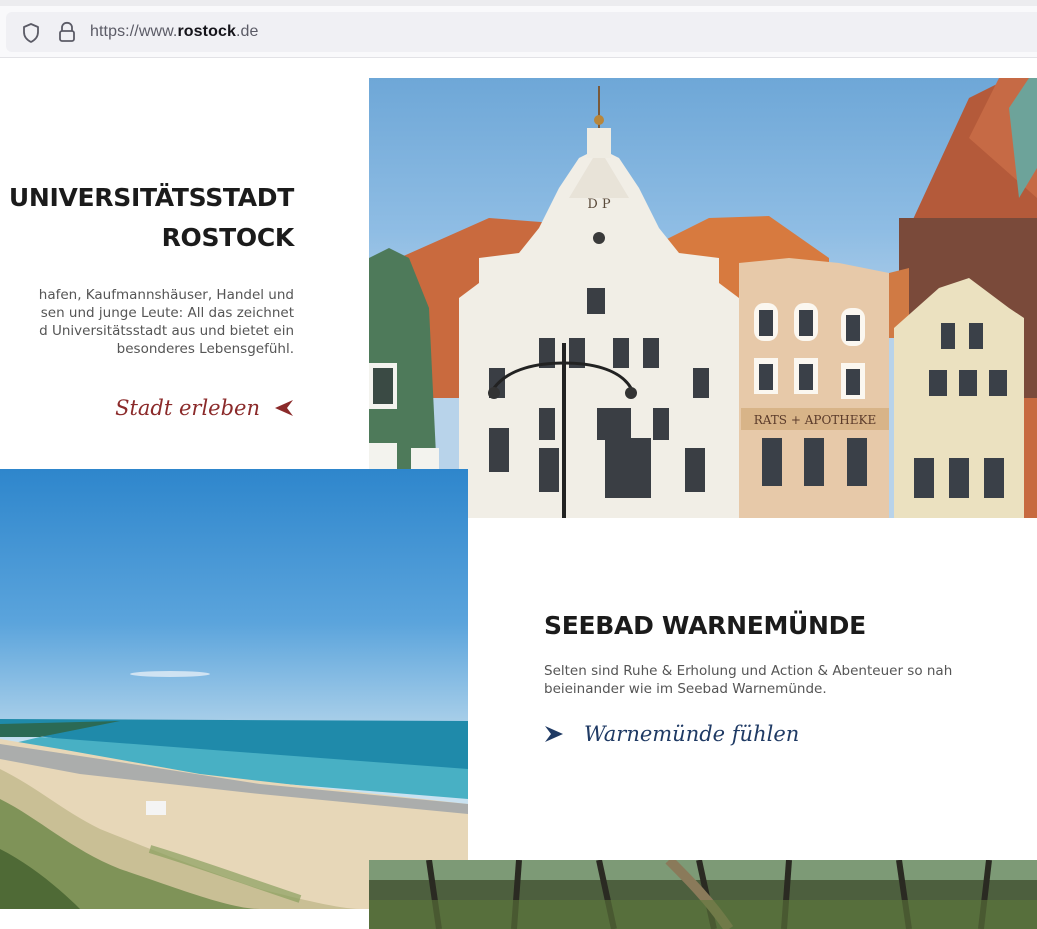 The width and height of the screenshot is (1037, 929). Describe the element at coordinates (228, 237) in the screenshot. I see `city-heading-line2: ROSTOCK` at that location.